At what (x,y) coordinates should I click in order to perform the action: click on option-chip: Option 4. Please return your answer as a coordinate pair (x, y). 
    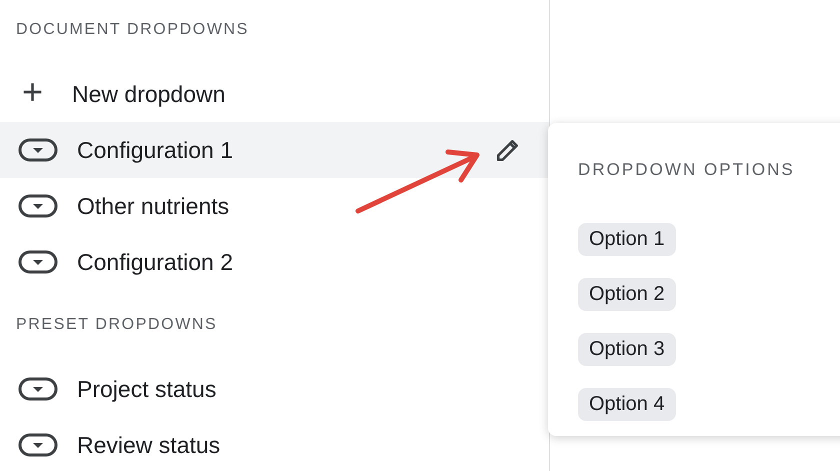
    Looking at the image, I should click on (627, 404).